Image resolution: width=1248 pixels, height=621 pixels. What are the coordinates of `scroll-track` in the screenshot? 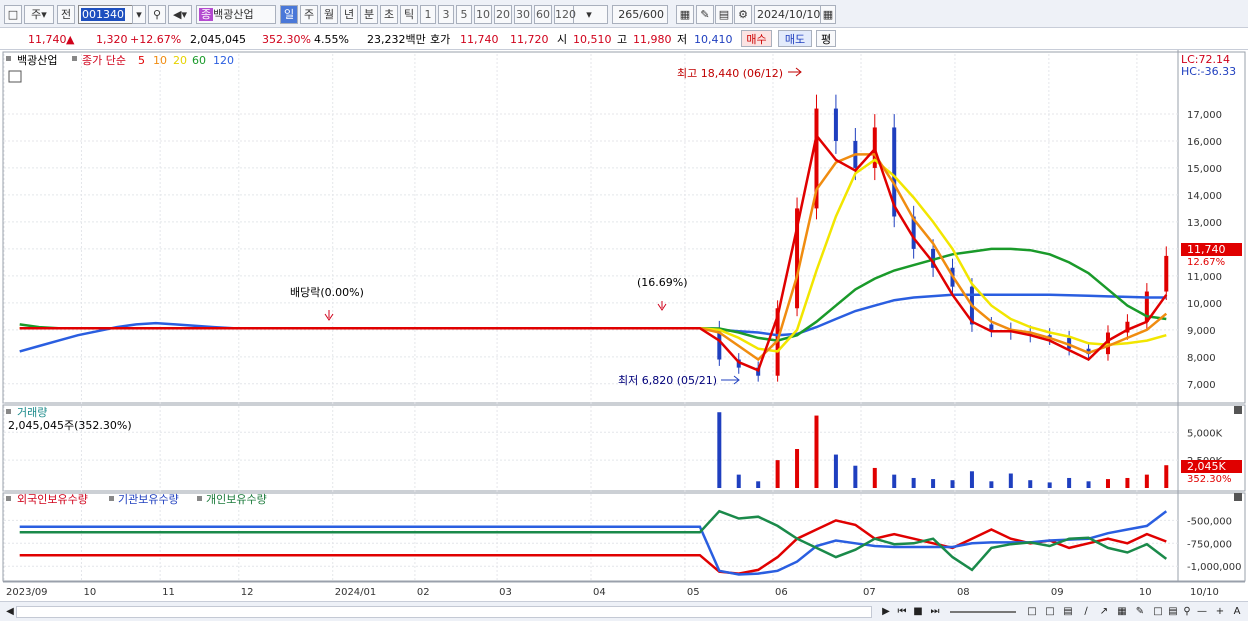 It's located at (444, 612).